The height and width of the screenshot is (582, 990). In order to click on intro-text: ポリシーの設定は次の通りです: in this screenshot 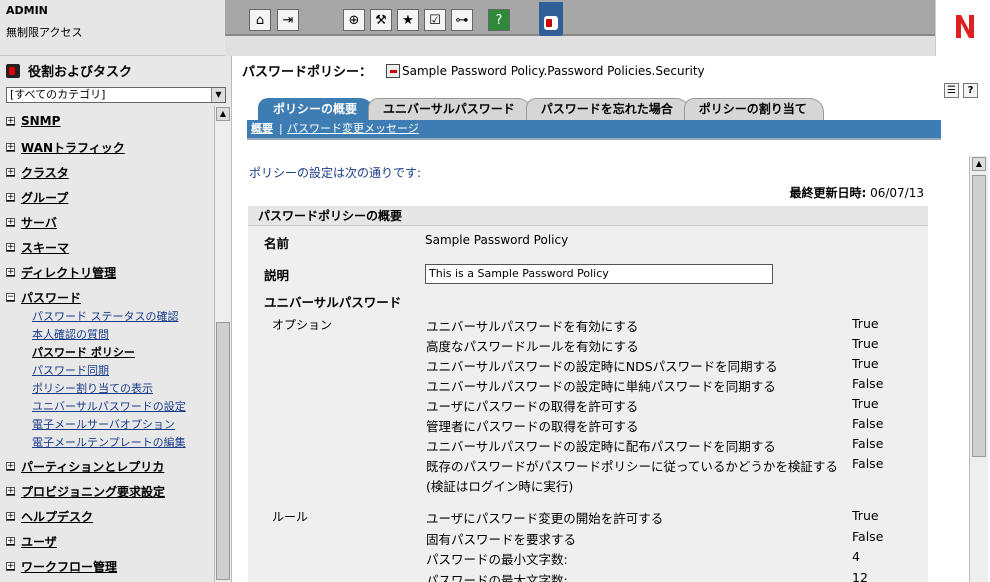, I will do `click(335, 173)`.